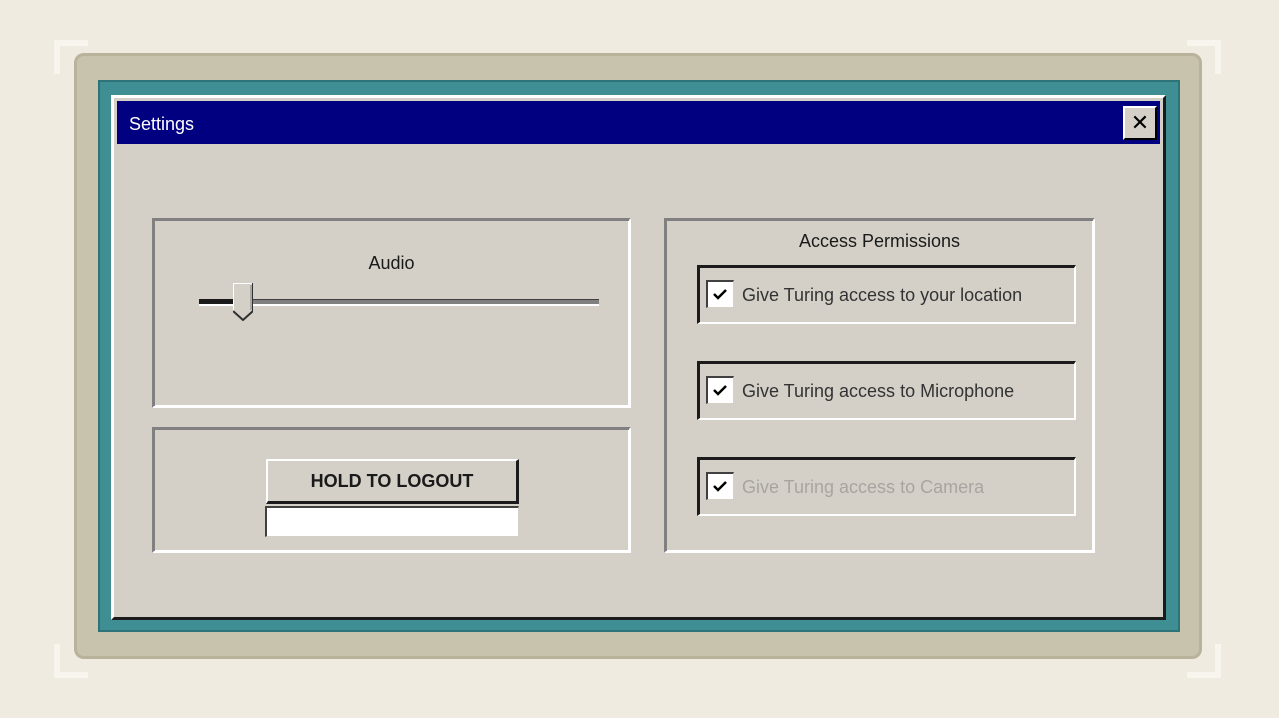 The height and width of the screenshot is (718, 1279). I want to click on permission-location: Give Turing access to your location, so click(886, 294).